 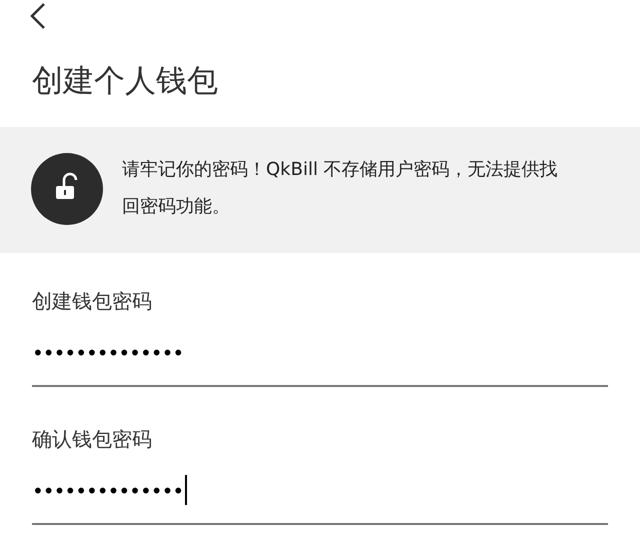 I want to click on page-title: 创建个人钱包, so click(x=125, y=81).